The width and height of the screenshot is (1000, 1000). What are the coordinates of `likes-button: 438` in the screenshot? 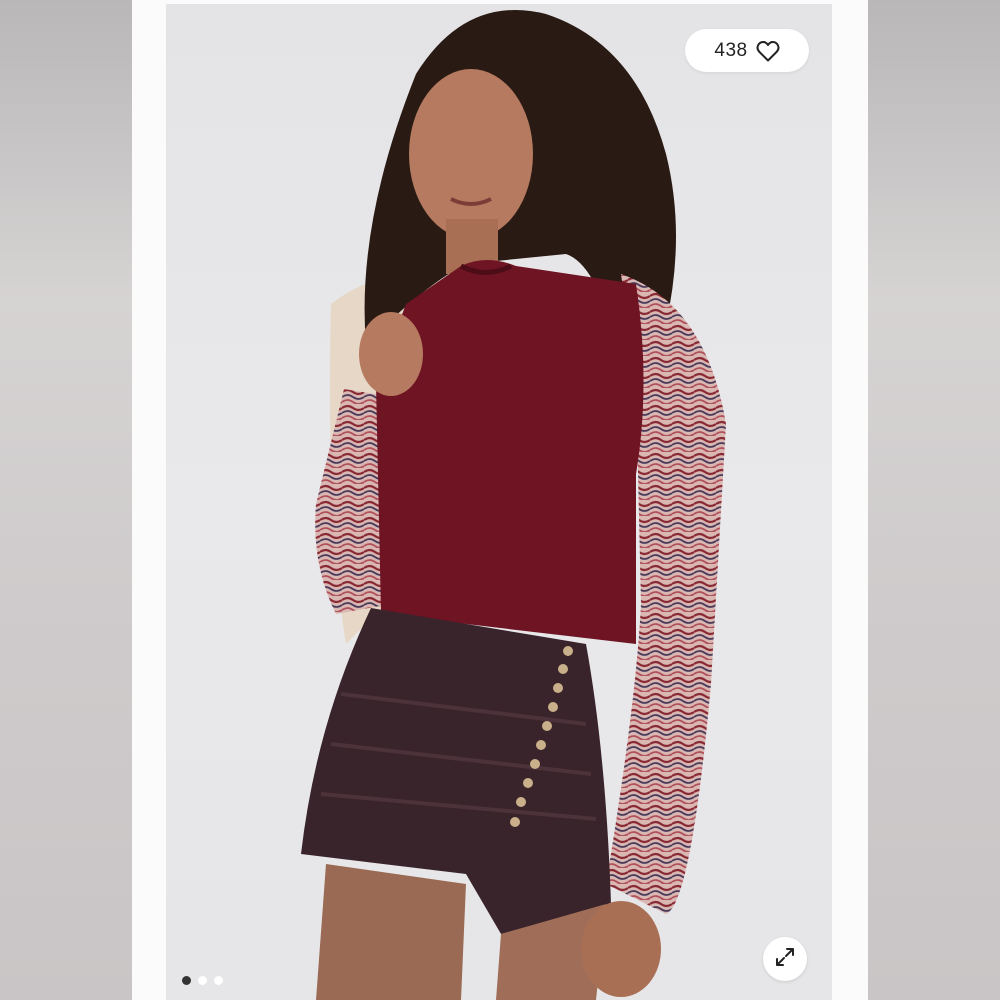 It's located at (747, 50).